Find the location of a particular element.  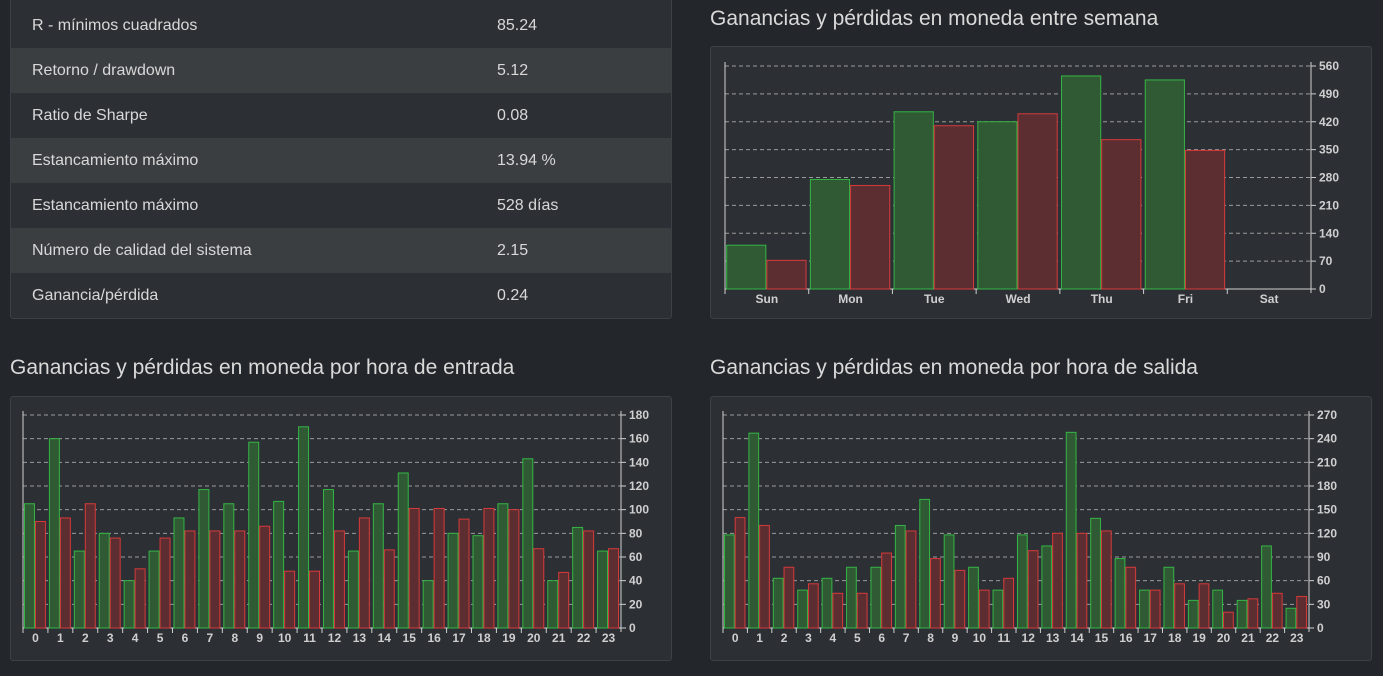

x-tick-label: 23 is located at coordinates (1297, 638).